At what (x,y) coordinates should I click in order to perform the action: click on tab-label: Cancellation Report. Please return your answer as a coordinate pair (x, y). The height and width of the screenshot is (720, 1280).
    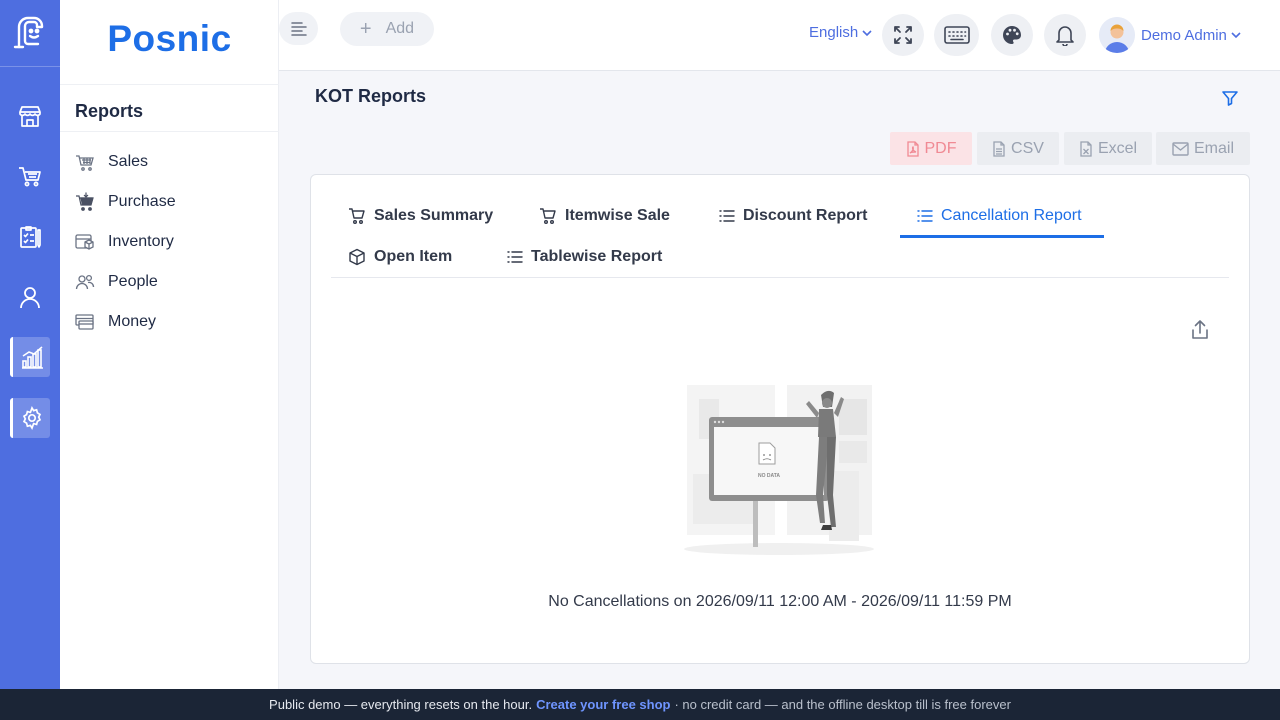
    Looking at the image, I should click on (1011, 215).